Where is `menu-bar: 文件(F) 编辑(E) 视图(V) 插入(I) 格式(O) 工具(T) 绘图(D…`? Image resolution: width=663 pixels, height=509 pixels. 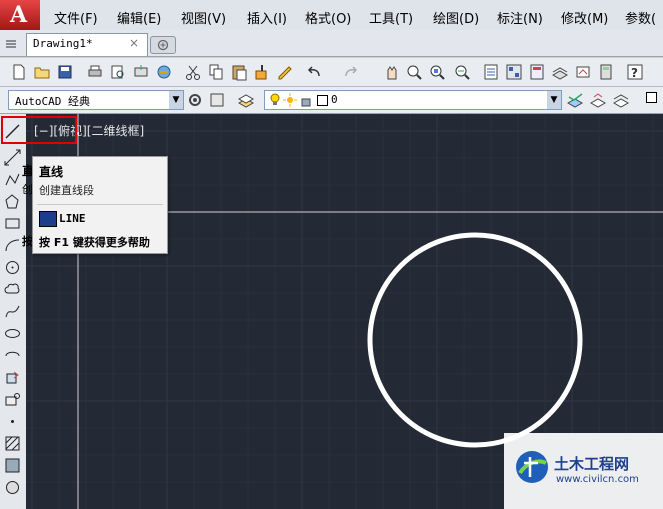 menu-bar: 文件(F) 编辑(E) 视图(V) 插入(I) 格式(O) 工具(T) 绘图(D… is located at coordinates (353, 17).